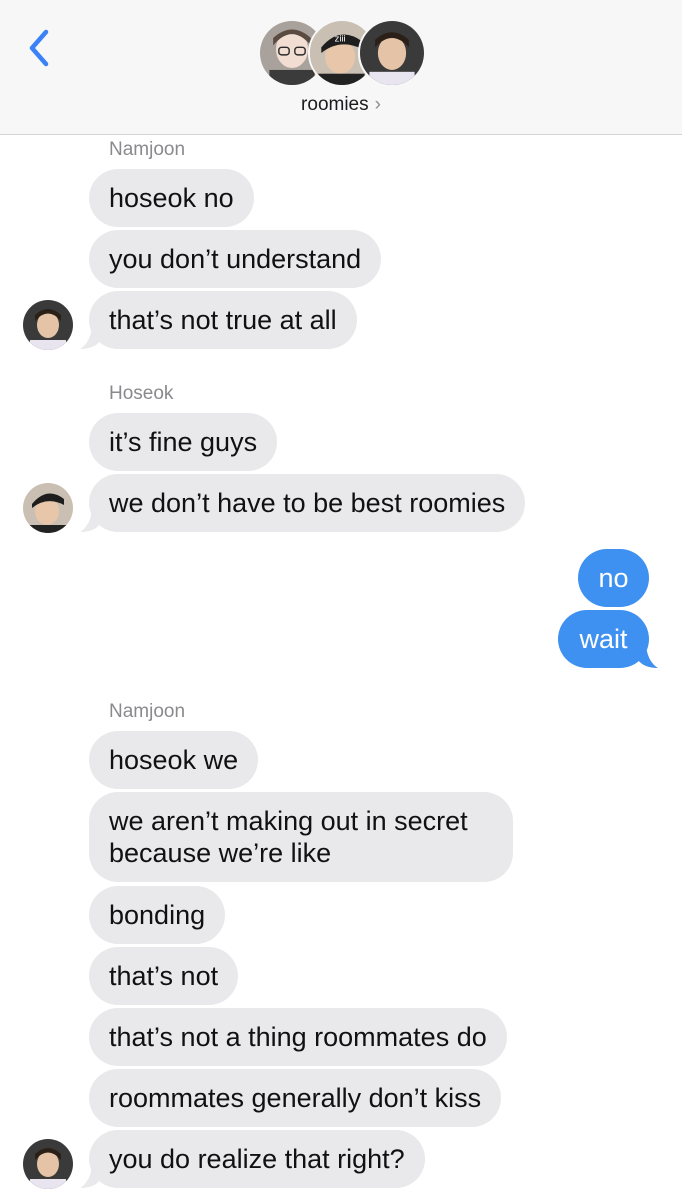  Describe the element at coordinates (295, 1098) in the screenshot. I see `message-bubble-incoming: roommates generally don’t kiss` at that location.